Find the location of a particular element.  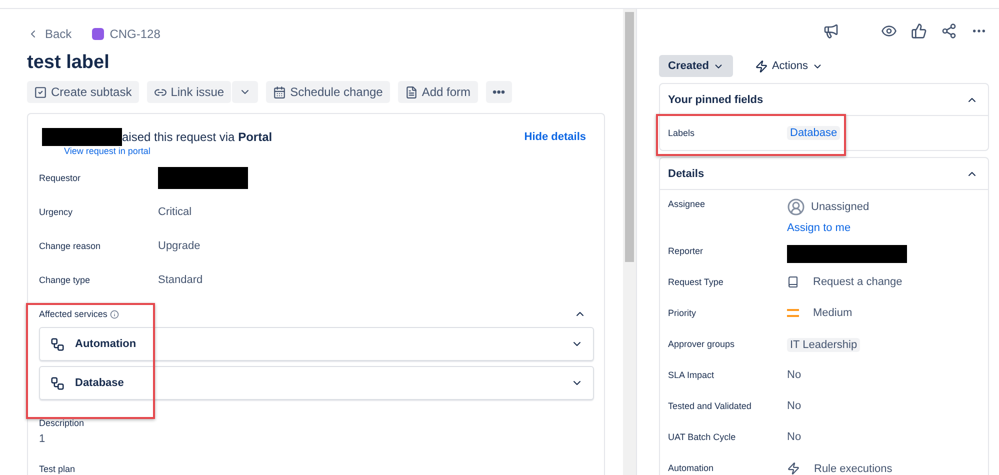

megaphone-icon is located at coordinates (831, 31).